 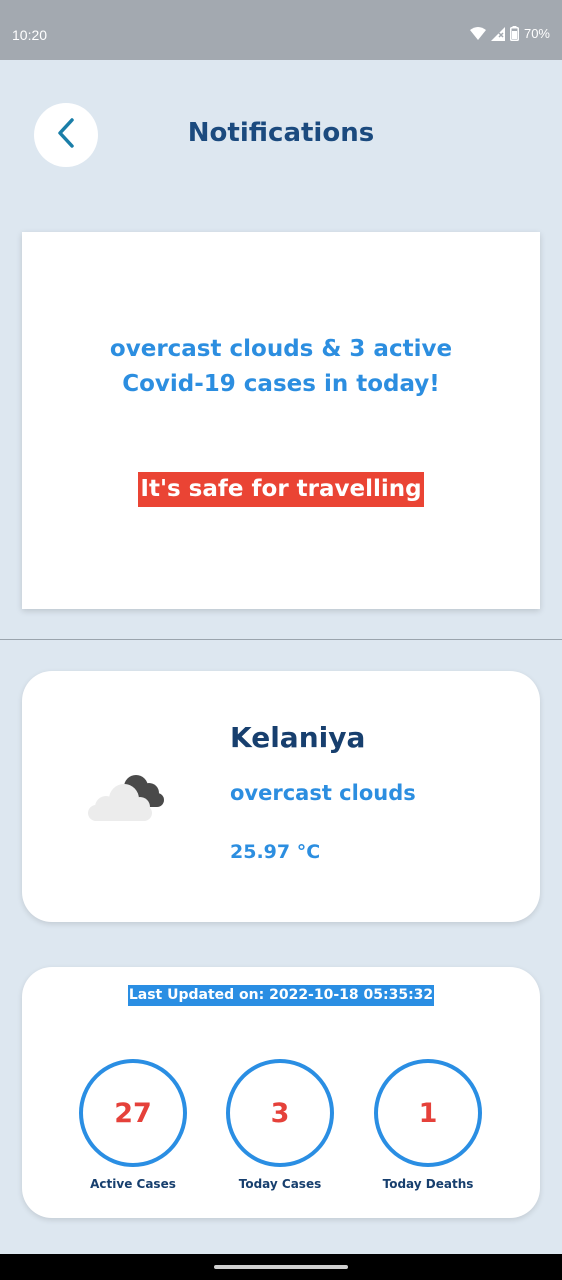 What do you see at coordinates (281, 384) in the screenshot?
I see `notification-message-line2: Covid-19 cases in today!` at bounding box center [281, 384].